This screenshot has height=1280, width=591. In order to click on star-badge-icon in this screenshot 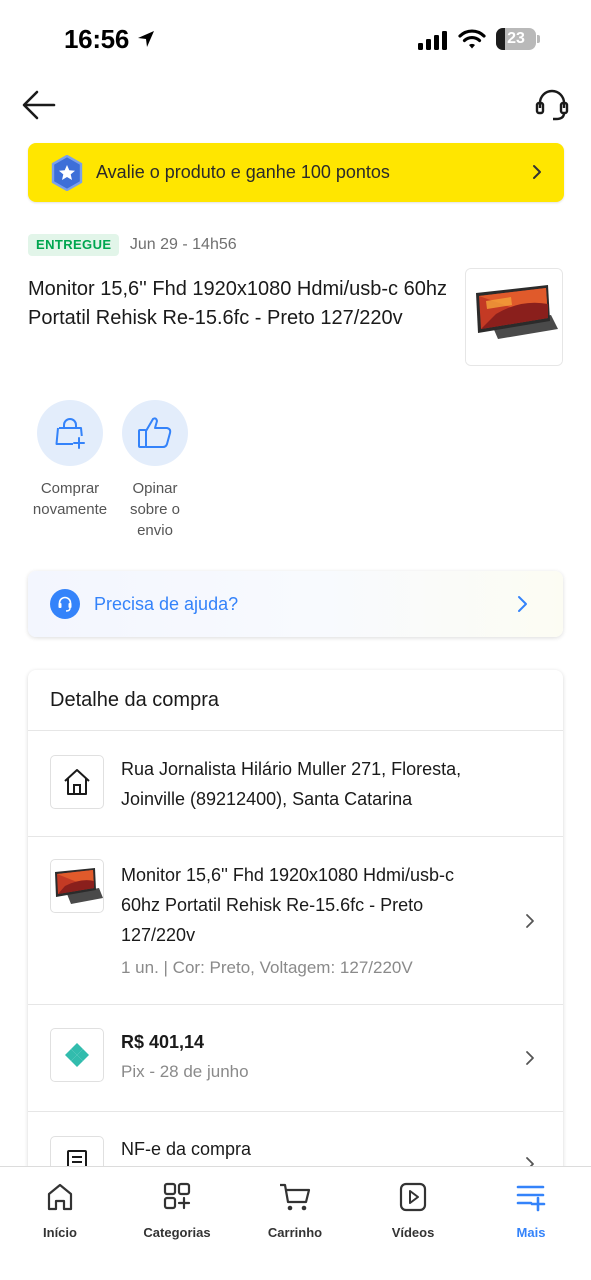, I will do `click(67, 173)`.